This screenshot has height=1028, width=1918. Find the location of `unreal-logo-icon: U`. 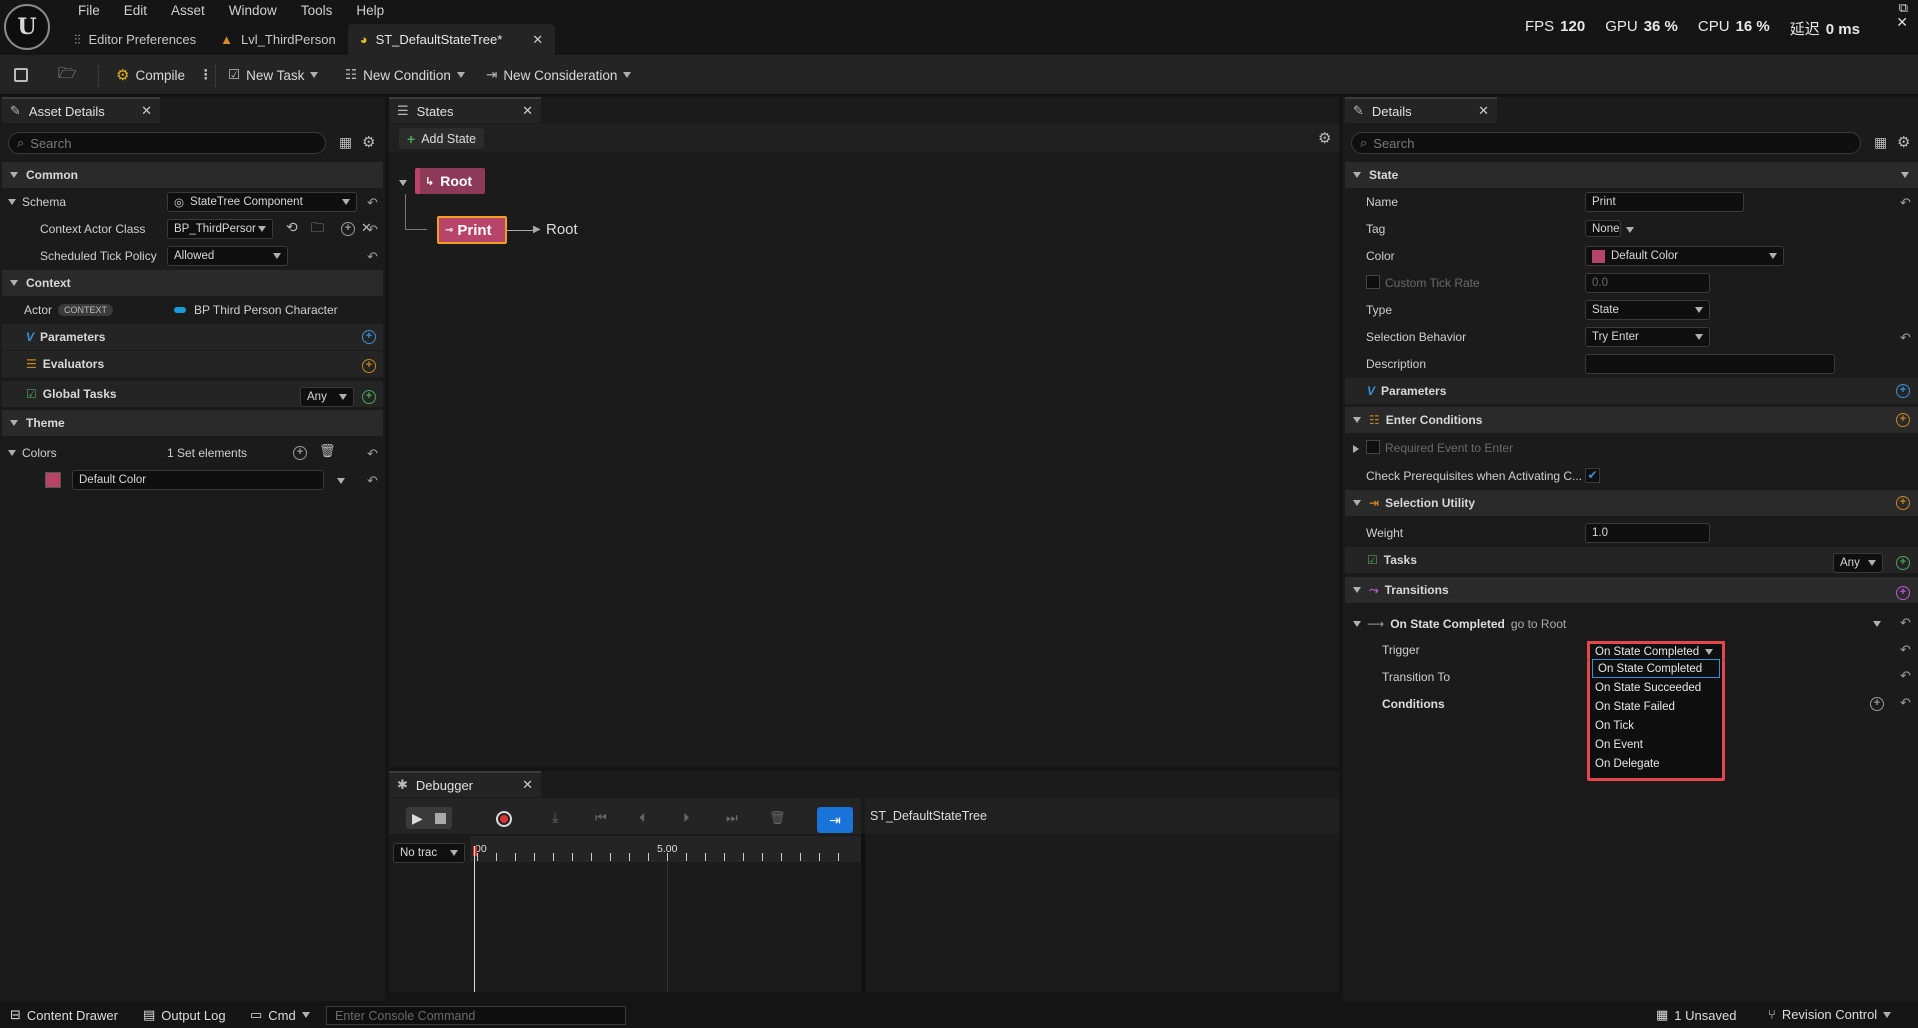

unreal-logo-icon: U is located at coordinates (27, 27).